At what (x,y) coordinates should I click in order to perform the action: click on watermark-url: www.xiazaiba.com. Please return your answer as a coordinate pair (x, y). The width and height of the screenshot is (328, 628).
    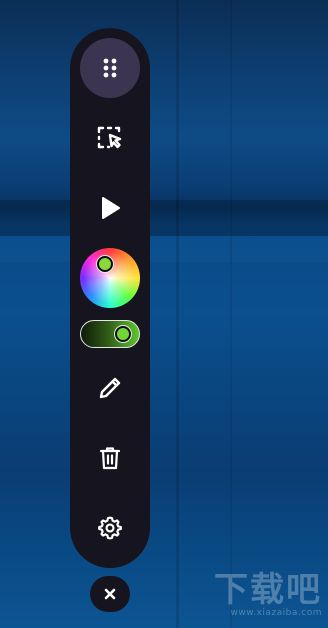
    Looking at the image, I should click on (276, 613).